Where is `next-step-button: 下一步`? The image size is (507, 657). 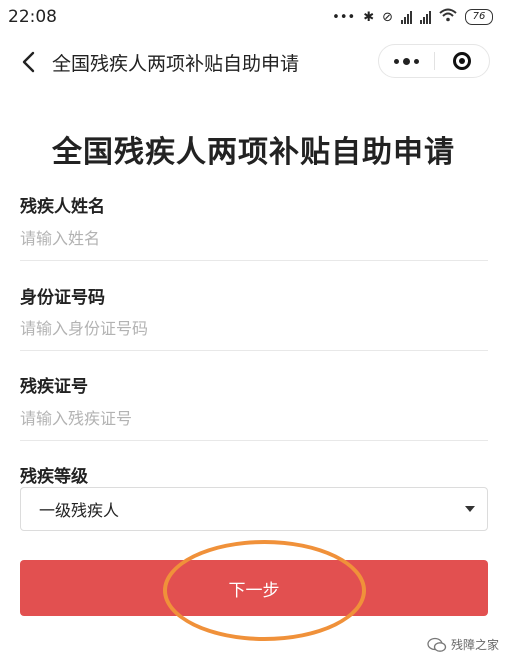 next-step-button: 下一步 is located at coordinates (254, 588).